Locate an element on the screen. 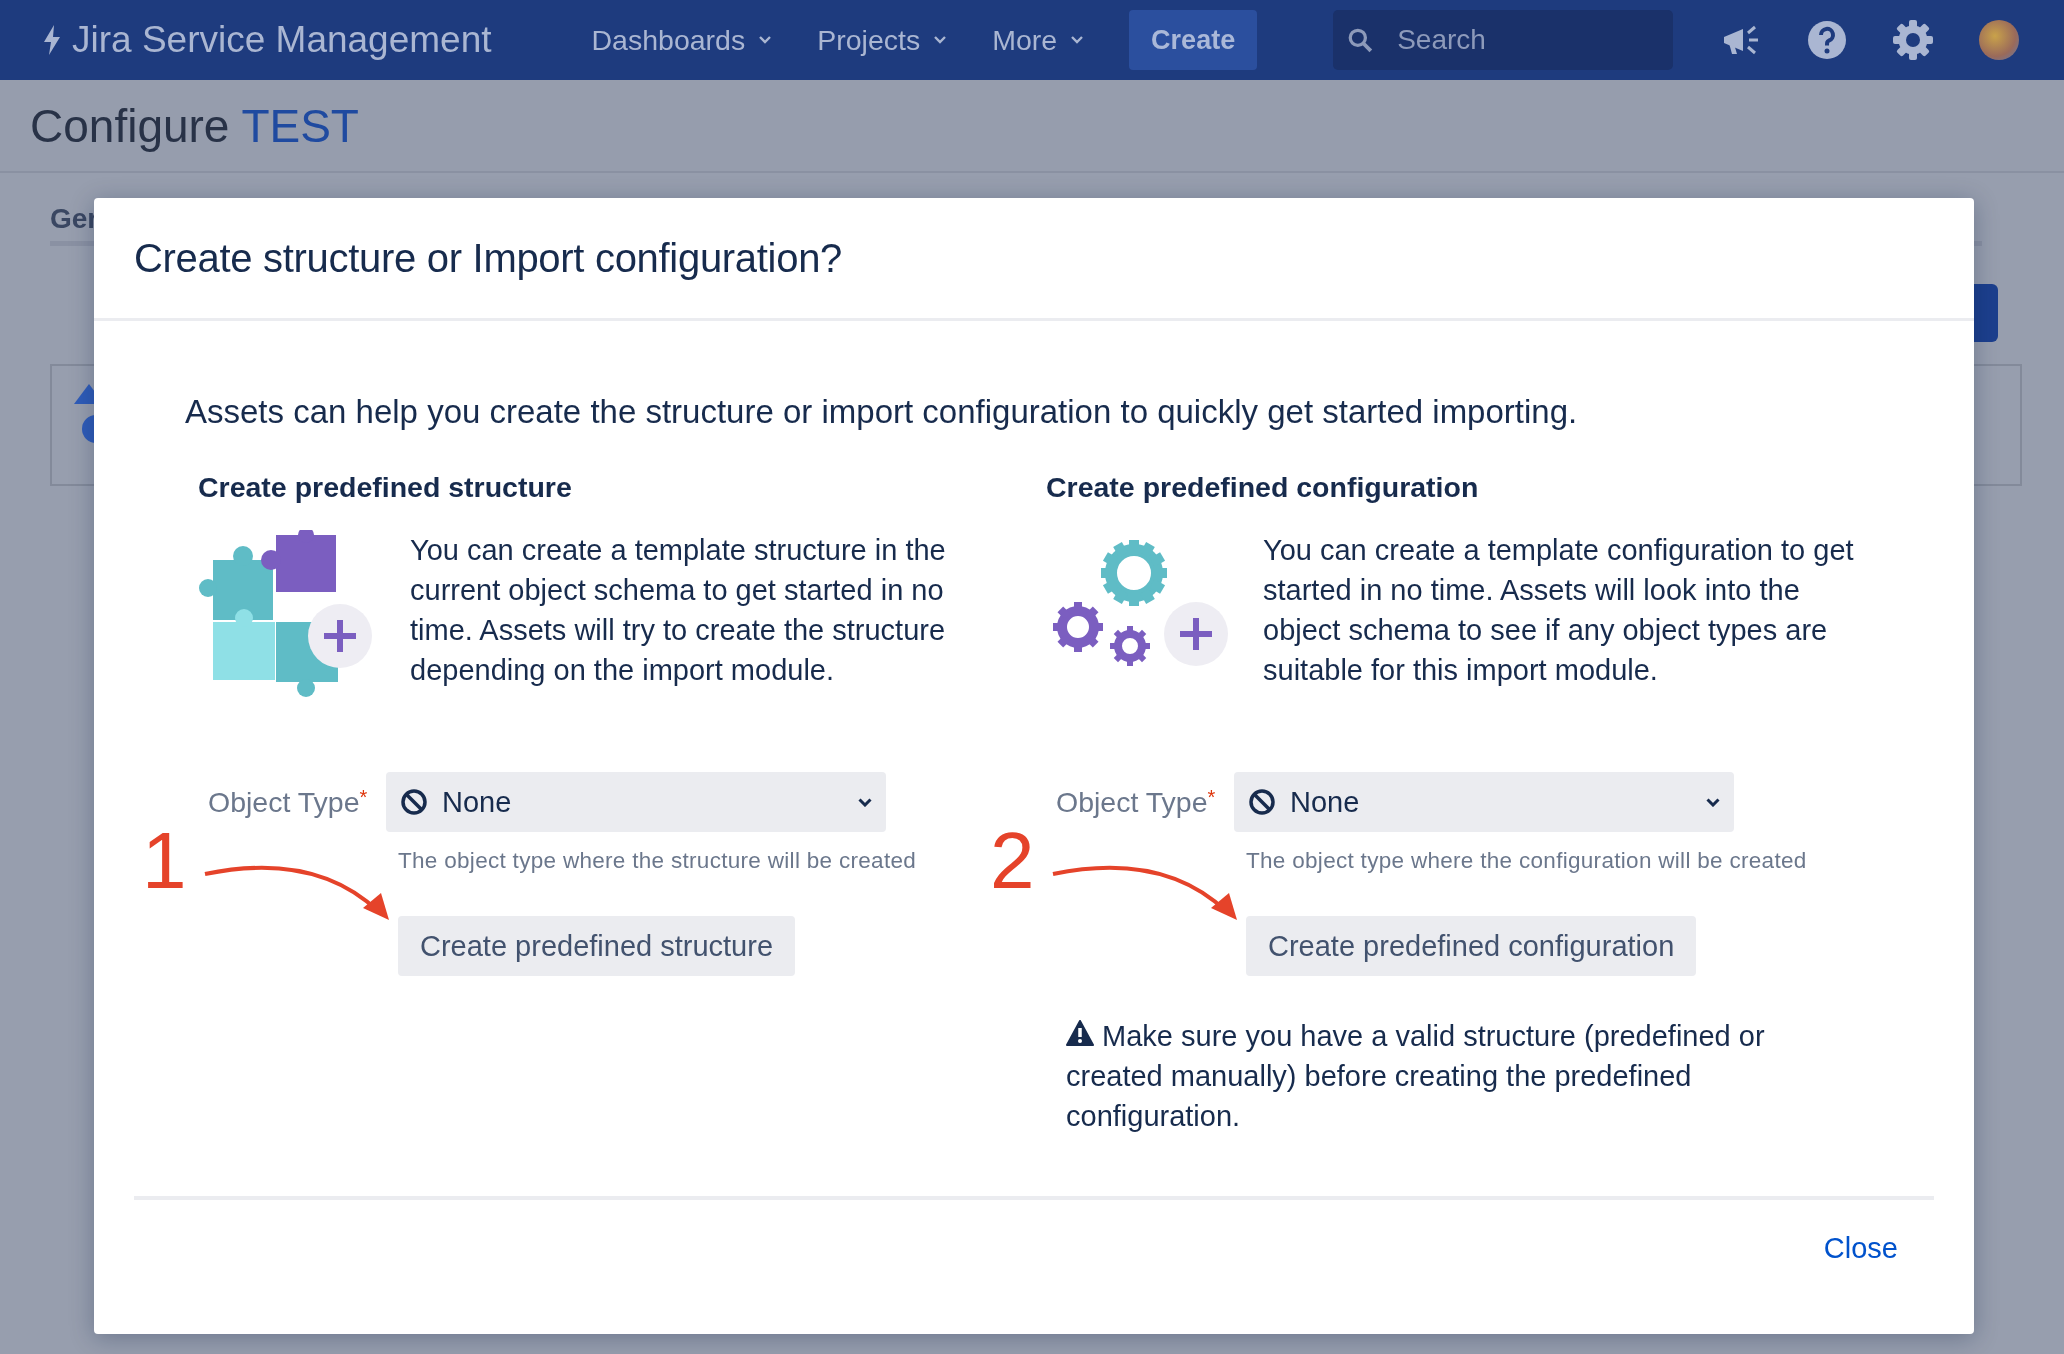 Image resolution: width=2064 pixels, height=1354 pixels. warning-icon is located at coordinates (1080, 1033).